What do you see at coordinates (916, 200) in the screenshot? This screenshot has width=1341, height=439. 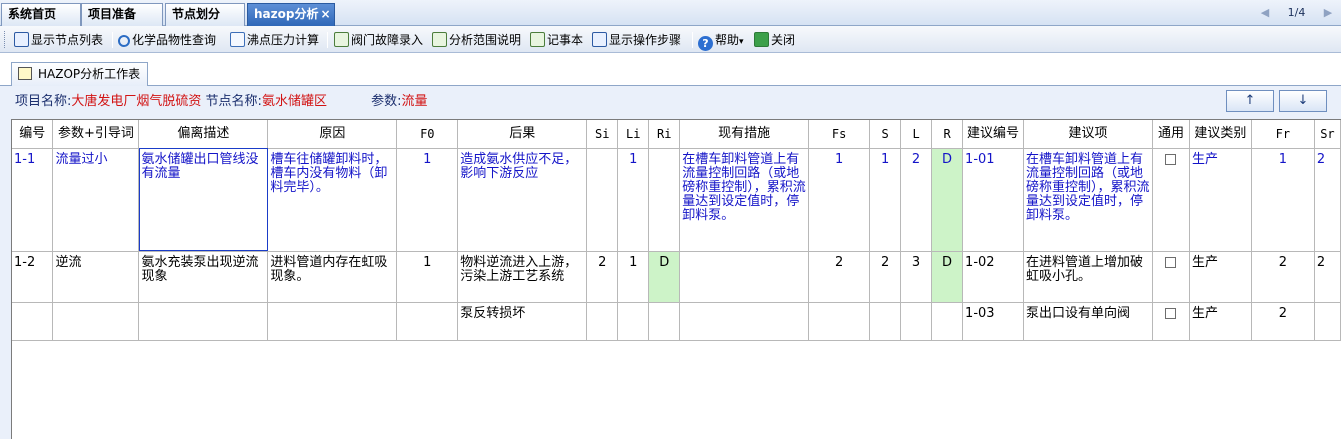 I see `cell-l: 2` at bounding box center [916, 200].